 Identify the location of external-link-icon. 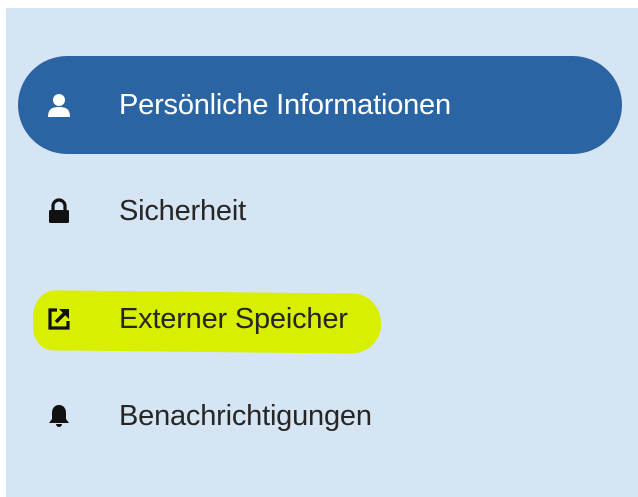
(59, 319).